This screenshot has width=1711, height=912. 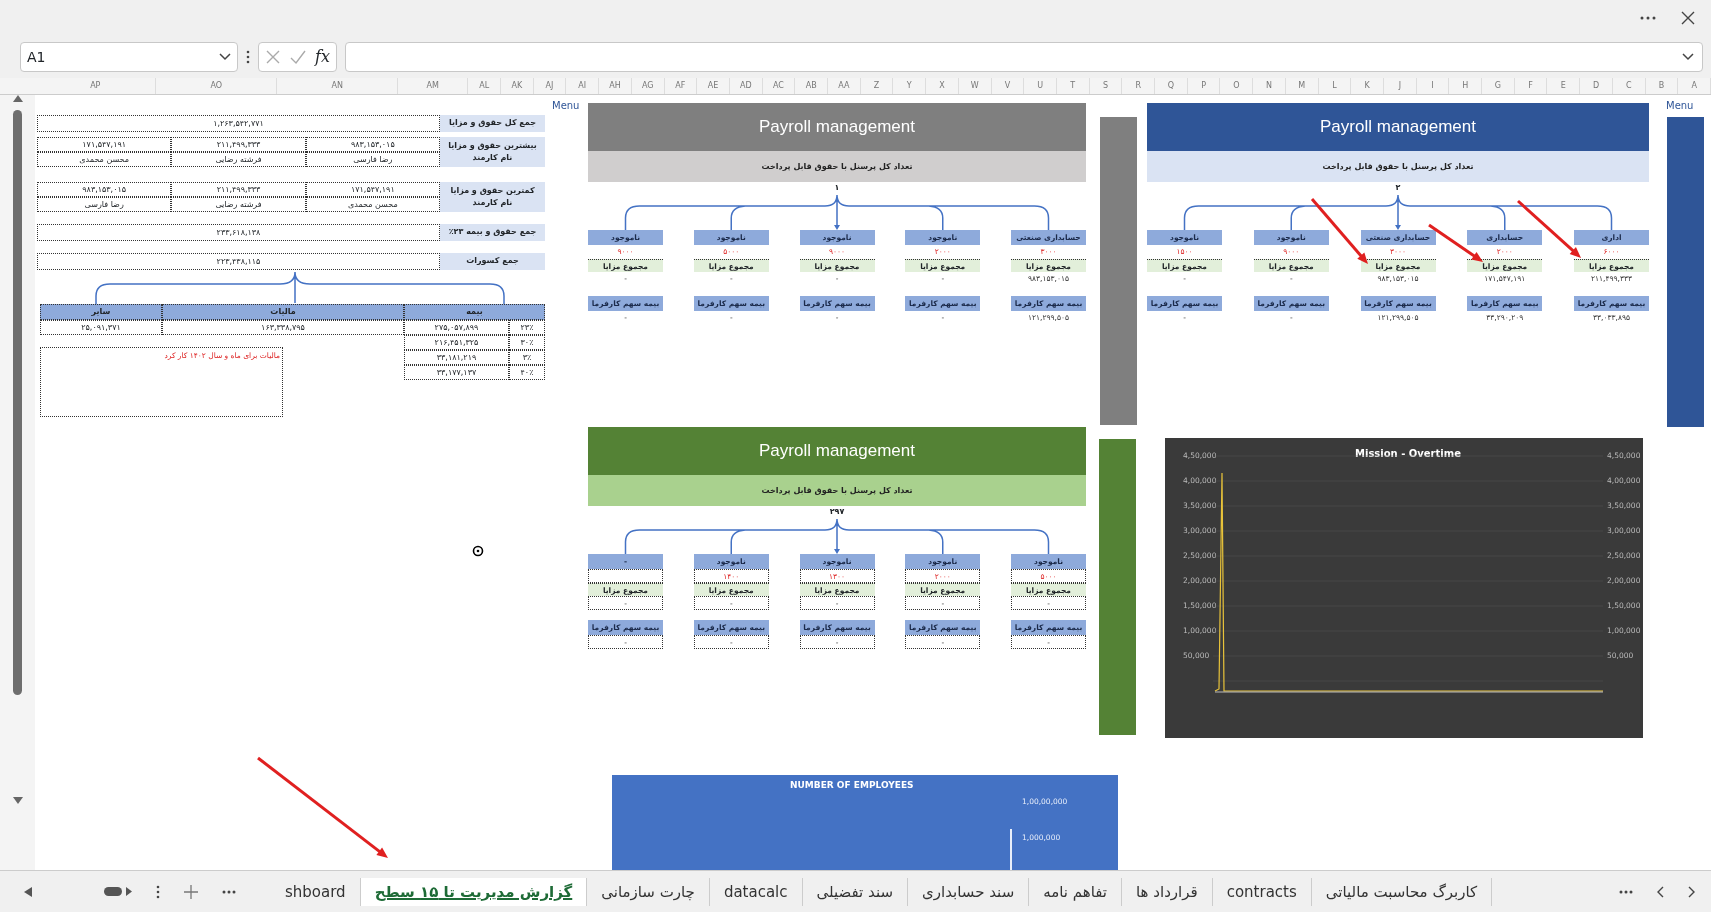 What do you see at coordinates (1564, 86) in the screenshot?
I see `column-header: E` at bounding box center [1564, 86].